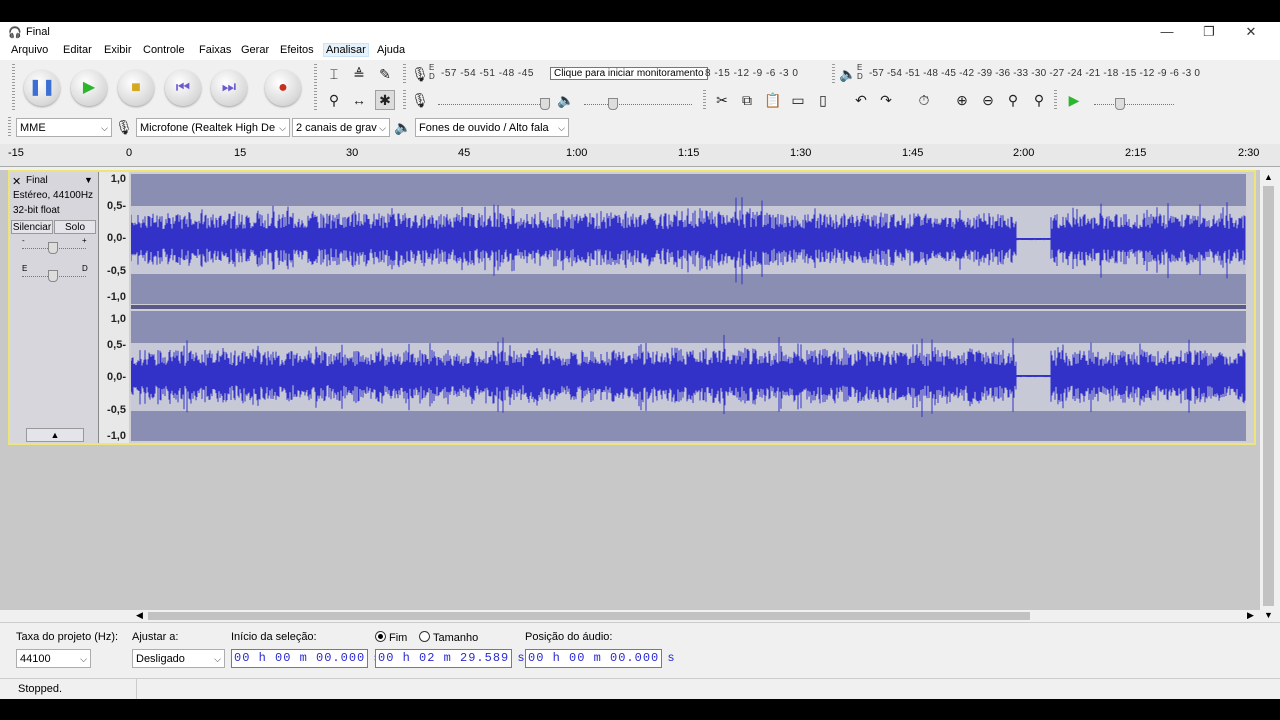  I want to click on vertical-scroll-thumb, so click(1268, 396).